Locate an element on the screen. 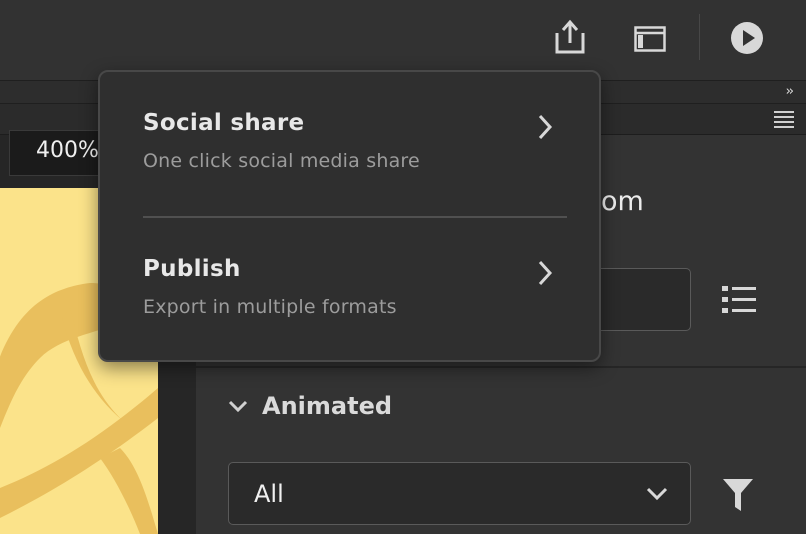 The height and width of the screenshot is (534, 806). menu-item-description: One click social media share is located at coordinates (281, 161).